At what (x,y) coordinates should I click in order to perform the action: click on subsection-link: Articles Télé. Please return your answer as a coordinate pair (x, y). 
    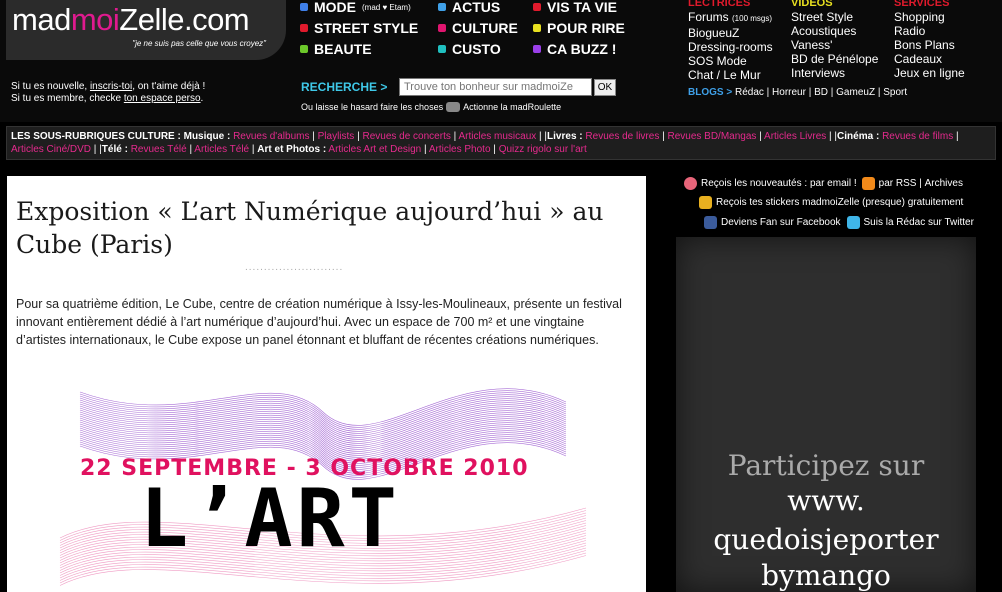
    Looking at the image, I should click on (221, 149).